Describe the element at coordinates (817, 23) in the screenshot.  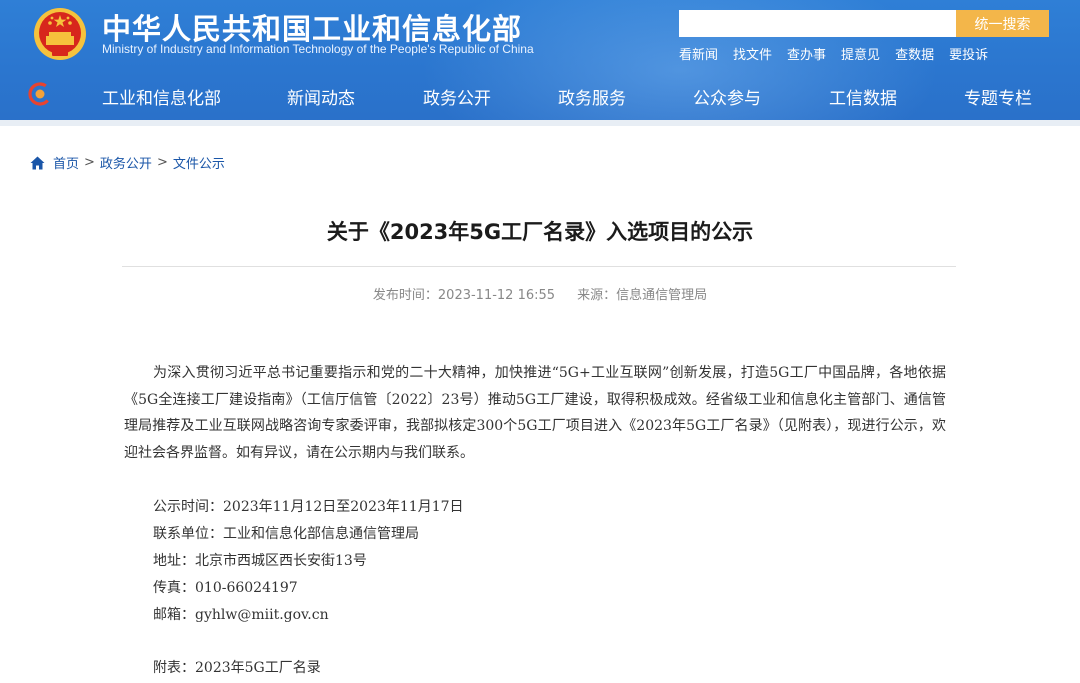
I see `search-input` at that location.